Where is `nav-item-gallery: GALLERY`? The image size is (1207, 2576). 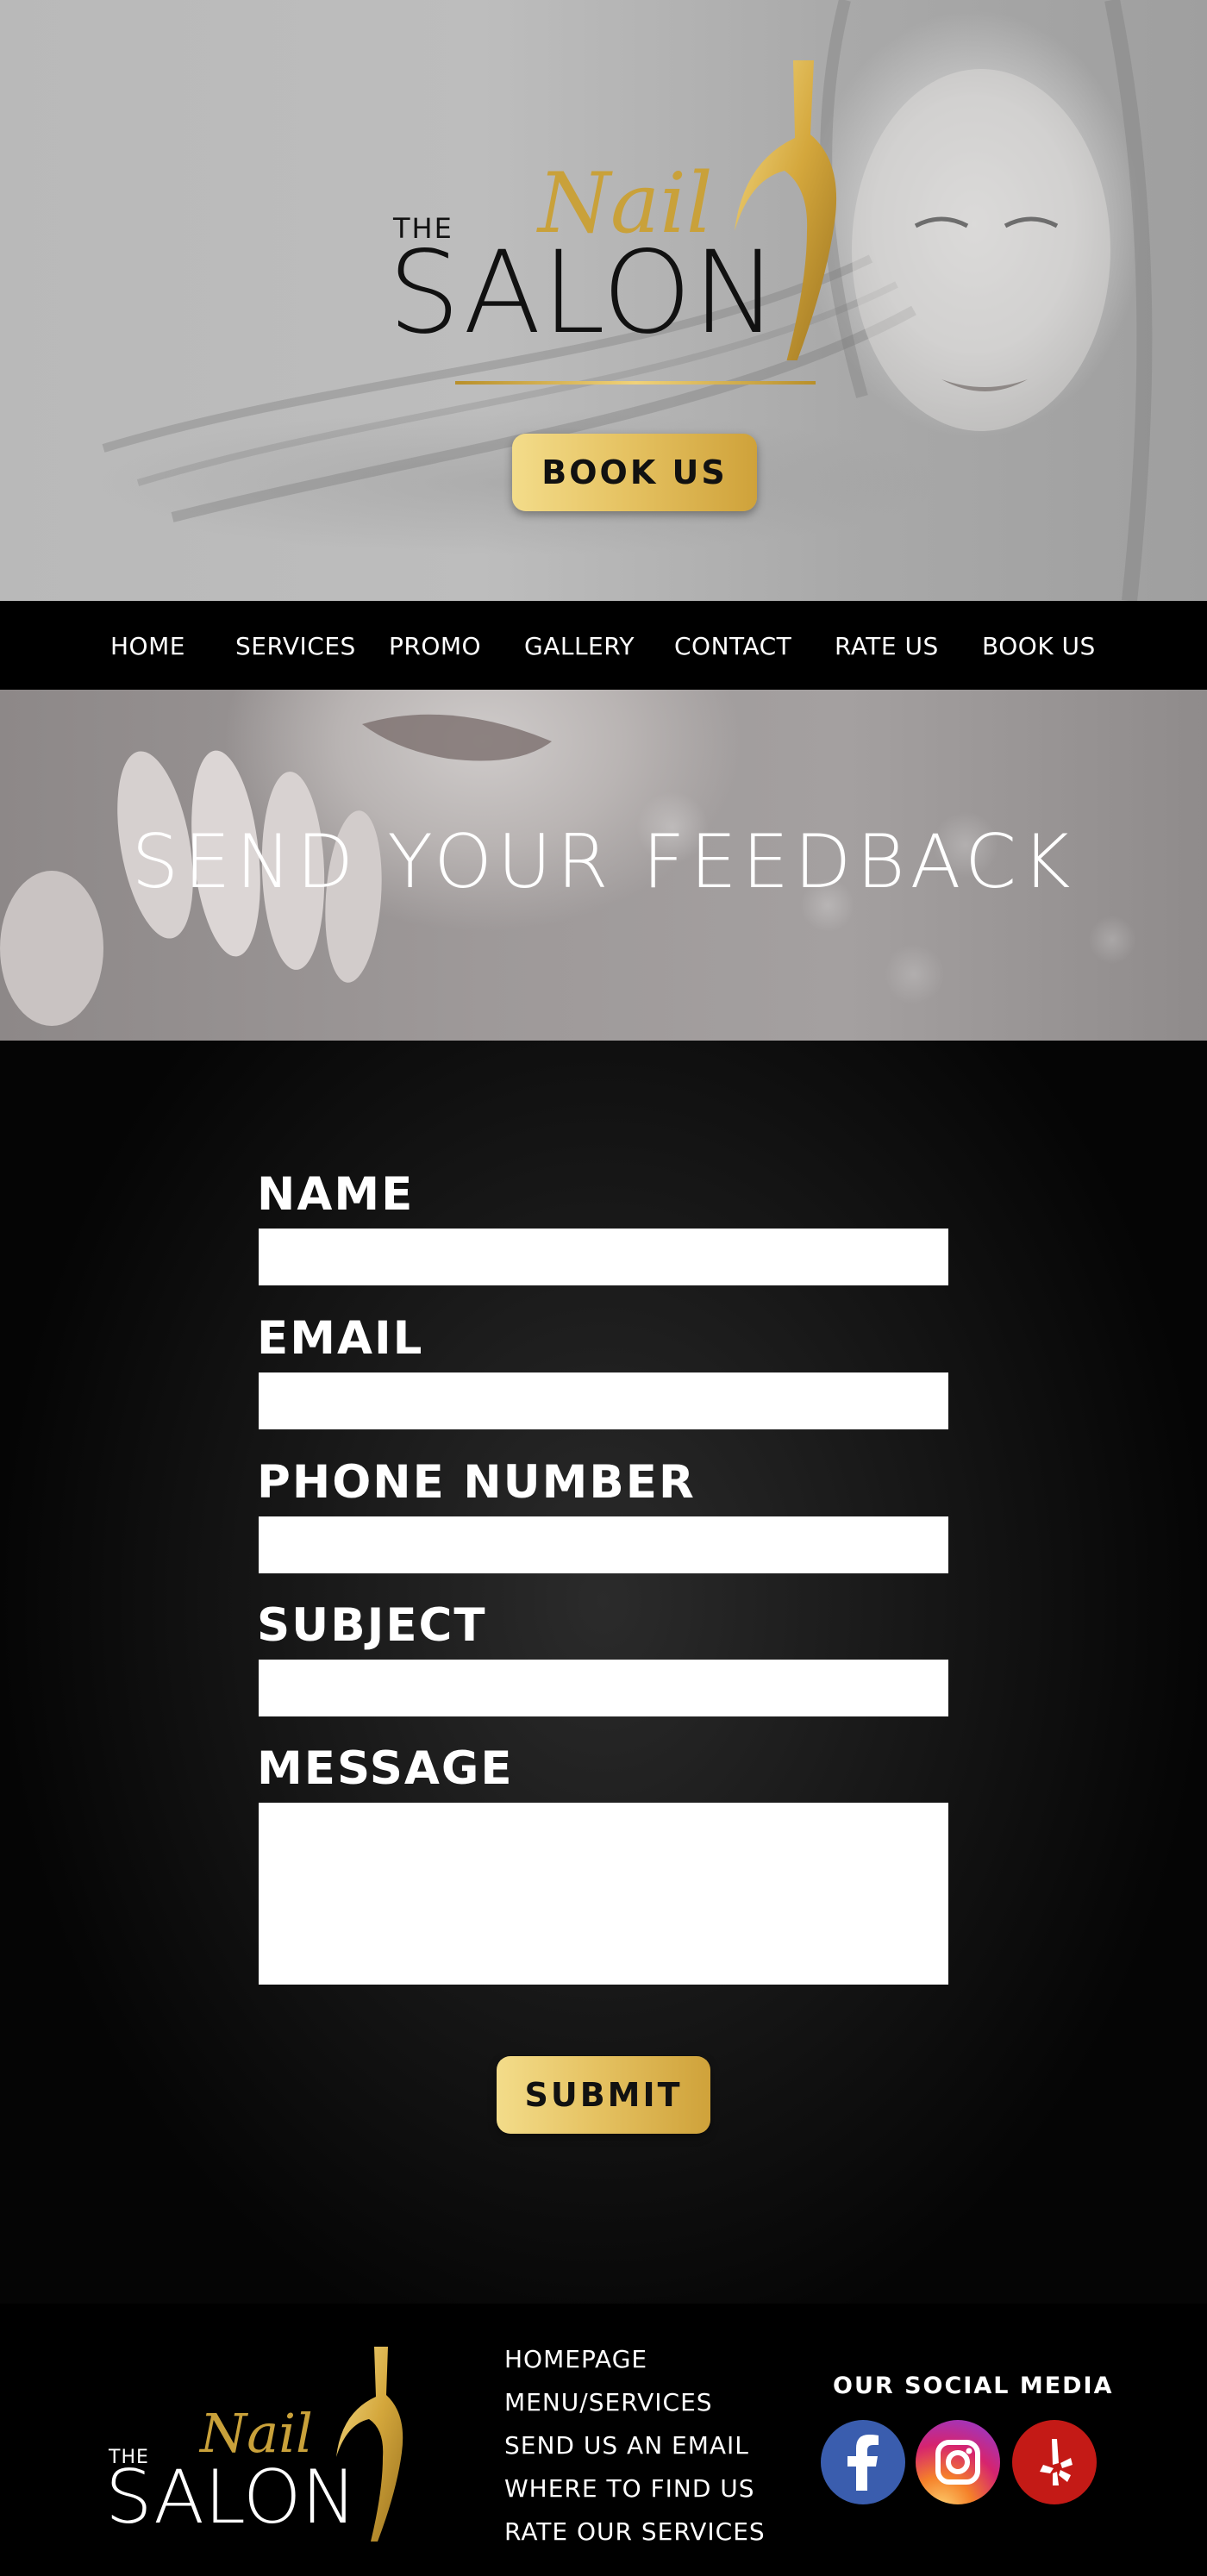 nav-item-gallery: GALLERY is located at coordinates (579, 646).